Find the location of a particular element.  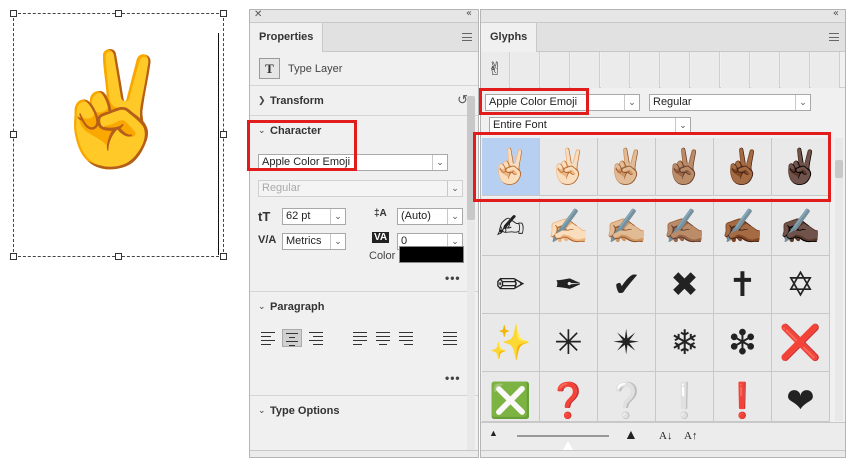

recent-glyph: ✌ is located at coordinates (495, 70).